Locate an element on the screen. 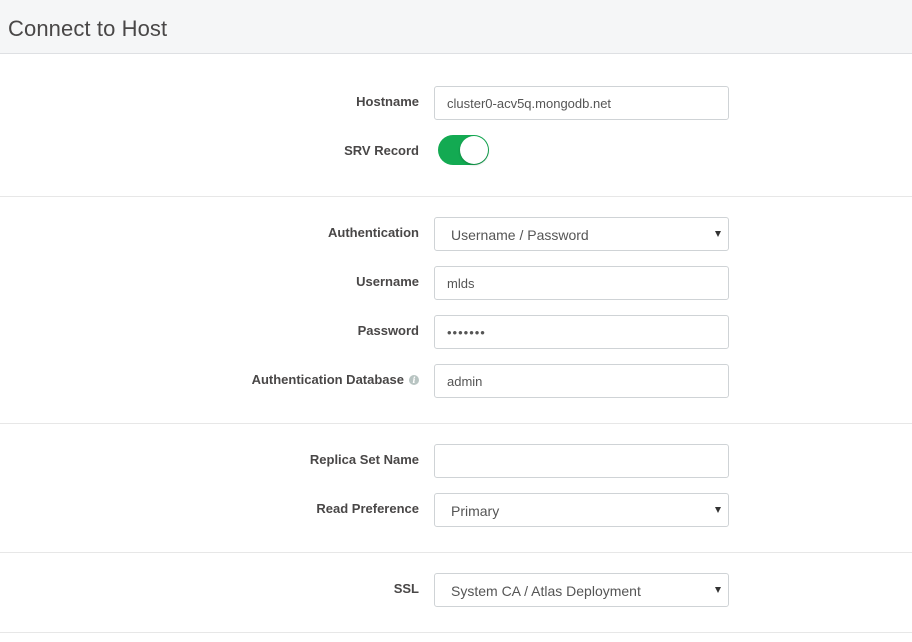 This screenshot has height=642, width=912. hostname-input is located at coordinates (581, 103).